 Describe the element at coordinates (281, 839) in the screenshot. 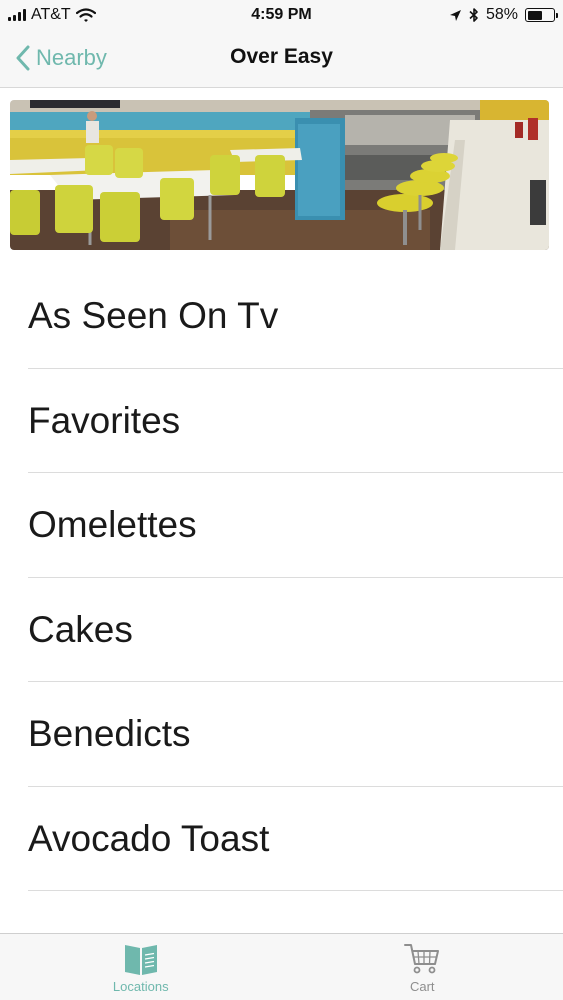

I see `menu-item-avocado-toast: Avocado Toast` at that location.